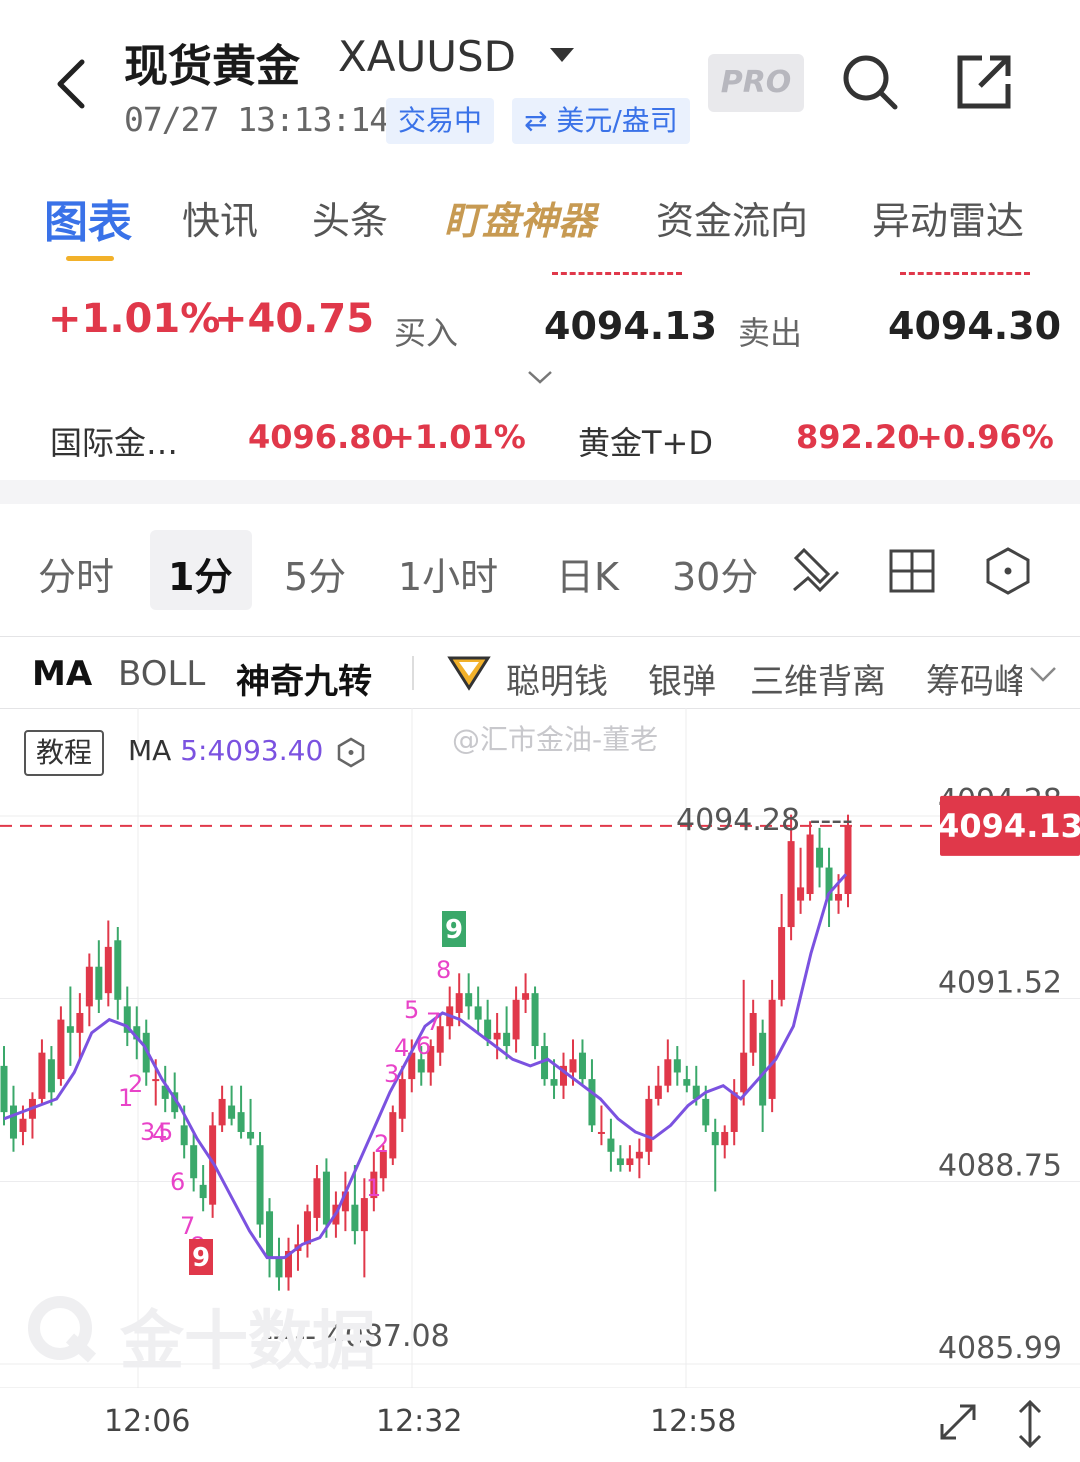 This screenshot has width=1080, height=1462. I want to click on related-pct-international-gold: +1.01%, so click(457, 437).